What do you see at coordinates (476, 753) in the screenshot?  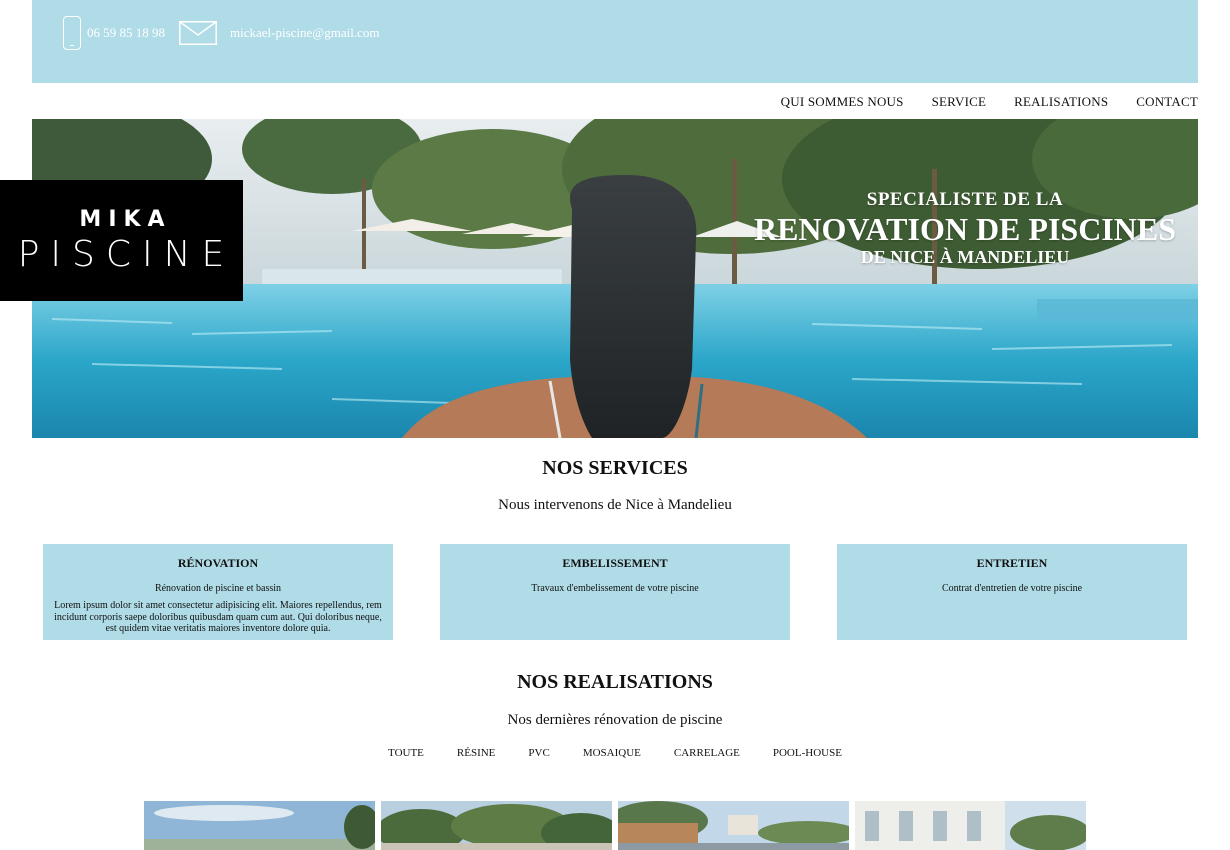 I see `filter-resine: RÉSINE` at bounding box center [476, 753].